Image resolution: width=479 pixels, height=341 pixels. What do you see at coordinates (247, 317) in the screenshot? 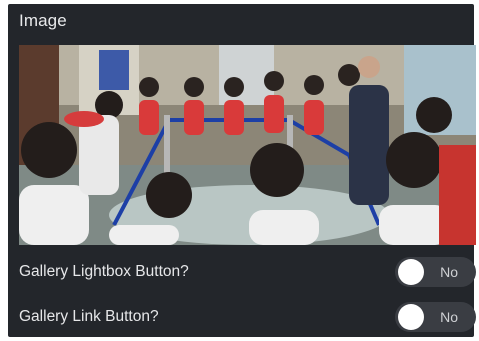
I see `setting-row-link: Gallery Link Button? No` at bounding box center [247, 317].